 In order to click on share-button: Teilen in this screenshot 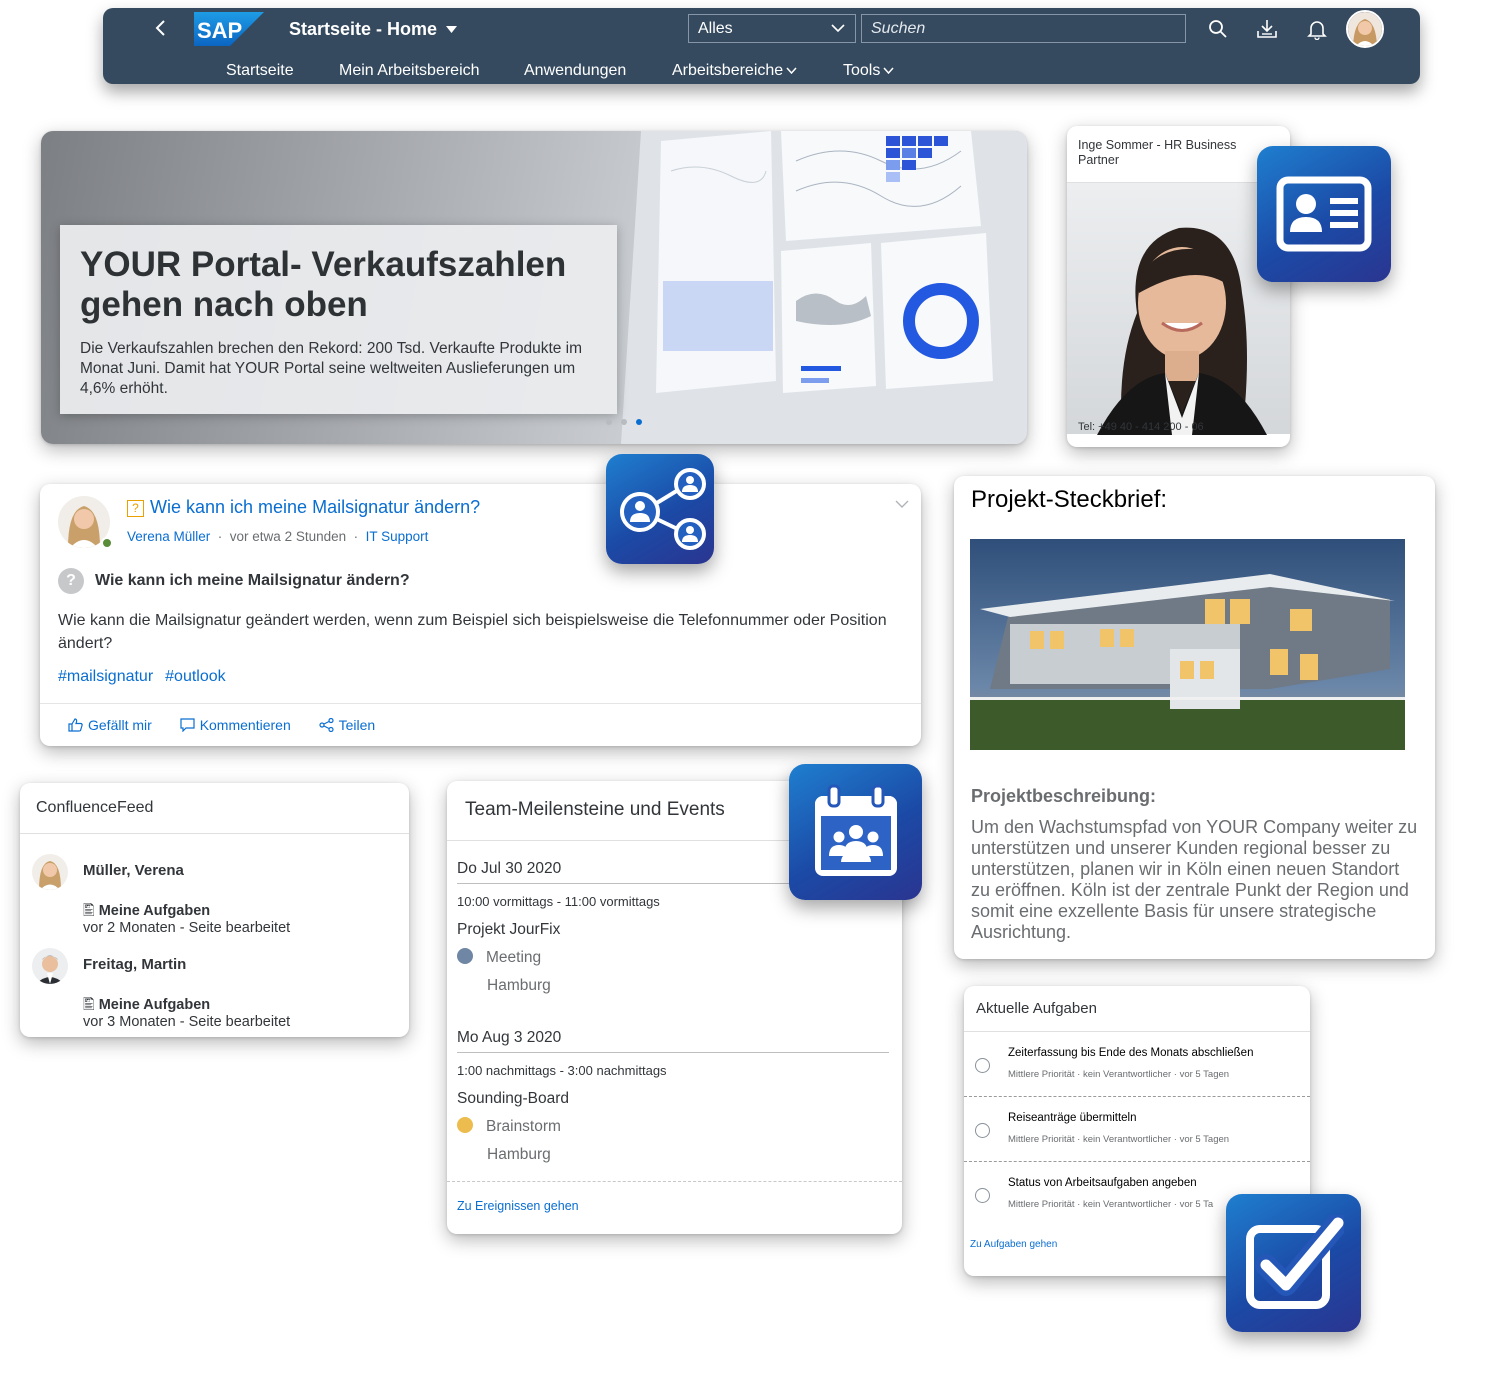, I will do `click(347, 725)`.